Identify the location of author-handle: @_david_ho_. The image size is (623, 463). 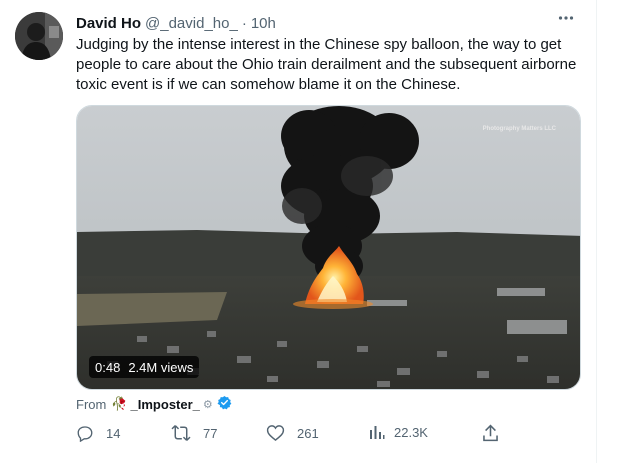
(191, 23).